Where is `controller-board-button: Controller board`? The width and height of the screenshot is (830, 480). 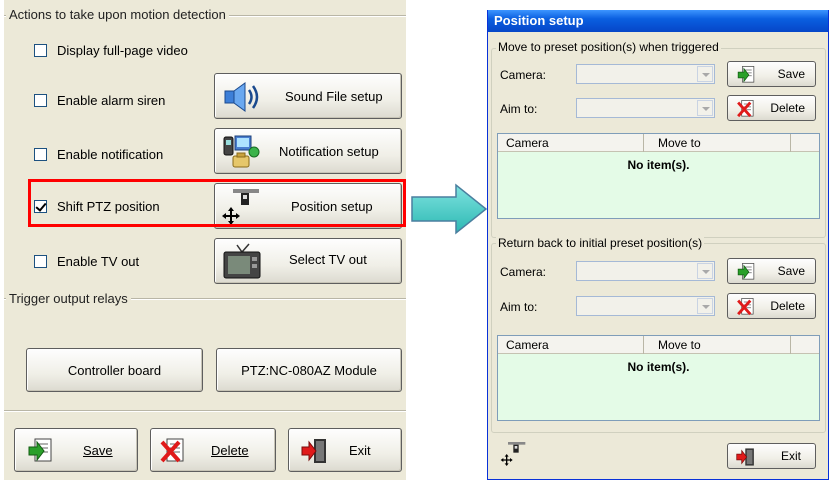 controller-board-button: Controller board is located at coordinates (114, 370).